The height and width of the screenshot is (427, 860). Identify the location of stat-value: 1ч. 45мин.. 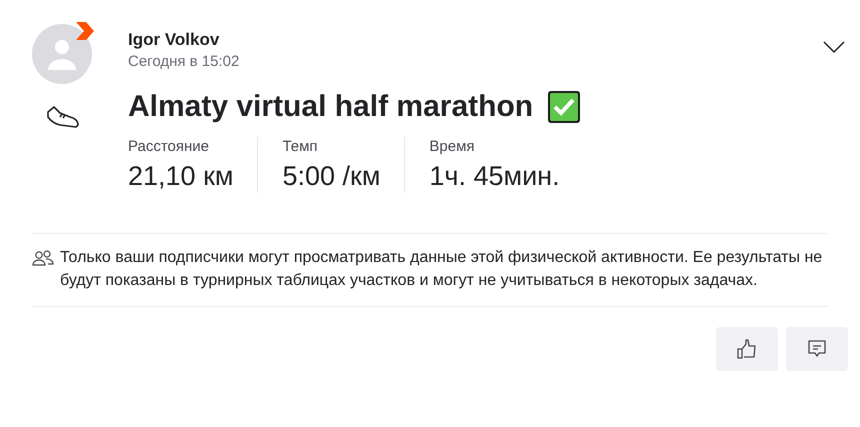
(494, 176).